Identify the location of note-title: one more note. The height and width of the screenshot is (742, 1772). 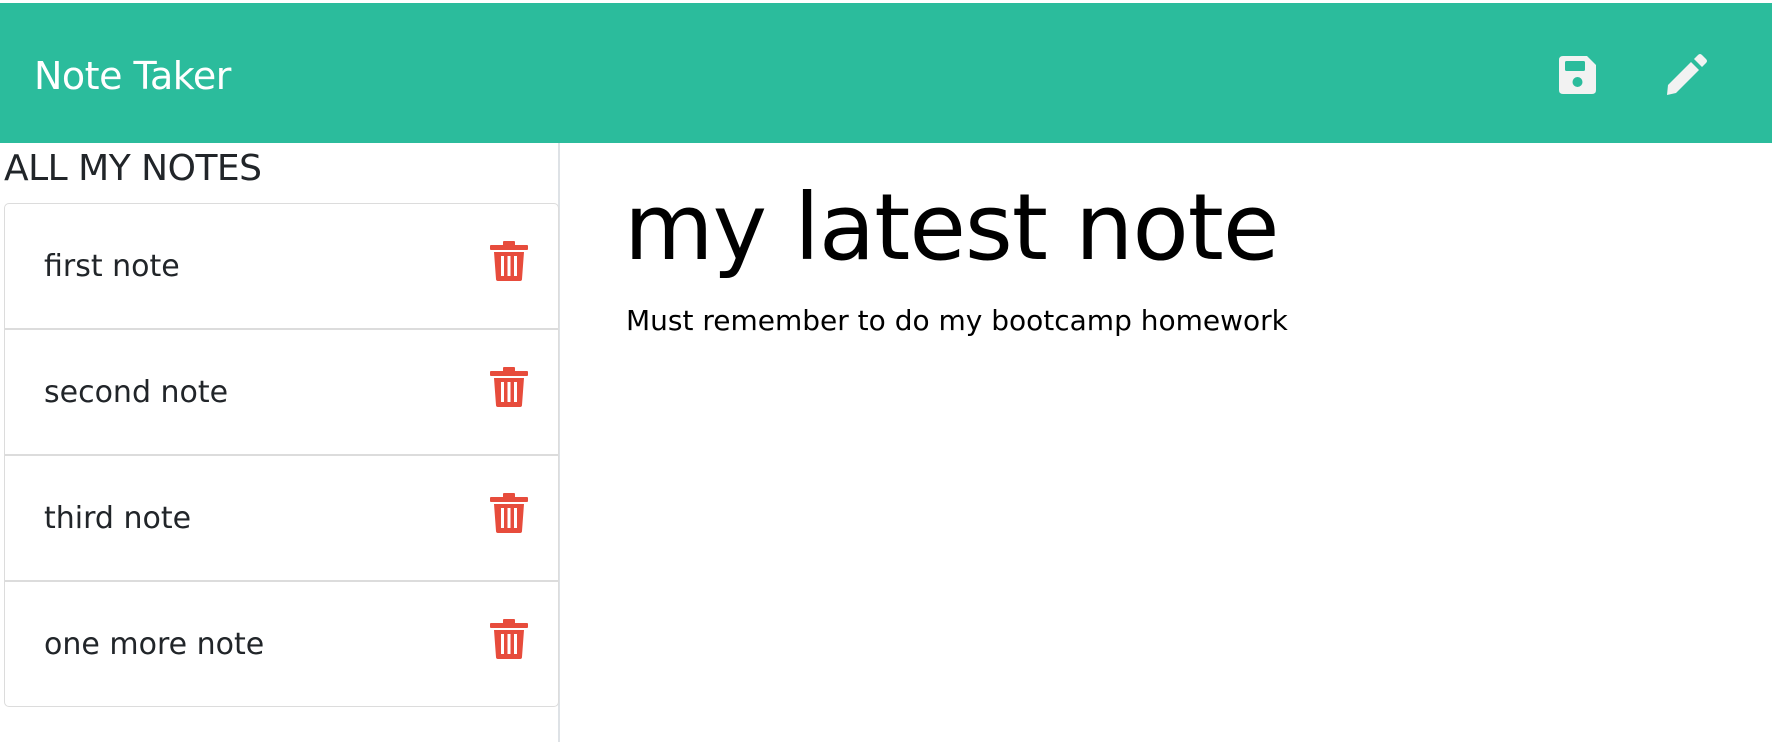
(154, 644).